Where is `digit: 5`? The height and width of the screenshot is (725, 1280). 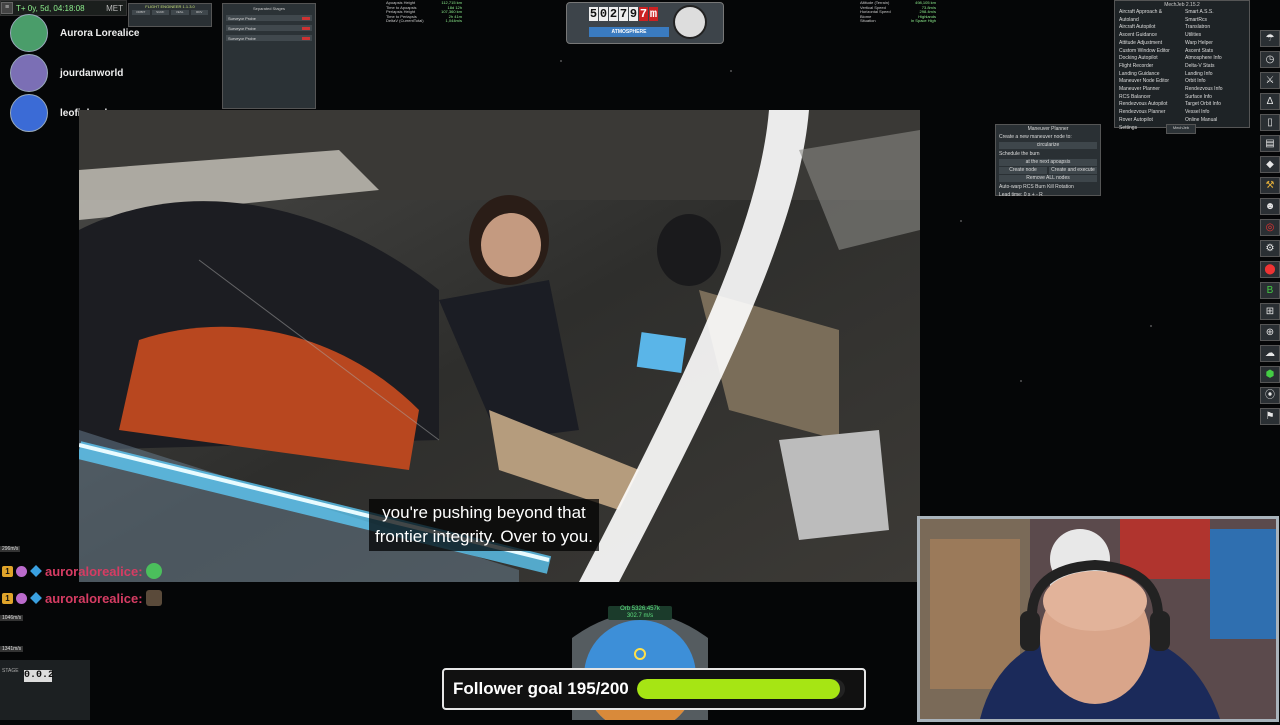 digit: 5 is located at coordinates (593, 14).